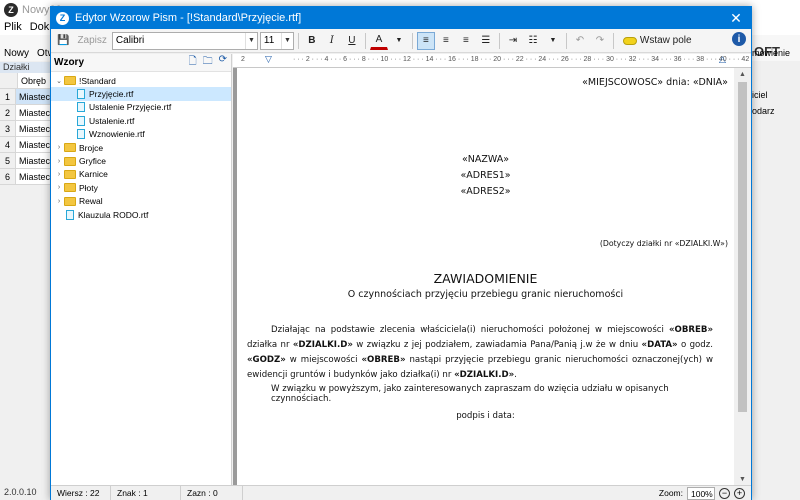  What do you see at coordinates (91, 147) in the screenshot?
I see `tree-folder-label: Brojce` at bounding box center [91, 147].